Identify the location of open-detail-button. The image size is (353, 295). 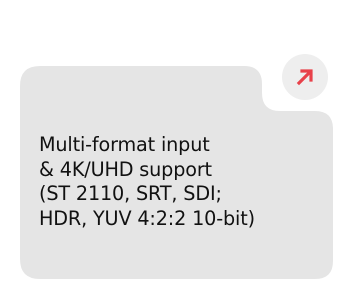
(305, 77).